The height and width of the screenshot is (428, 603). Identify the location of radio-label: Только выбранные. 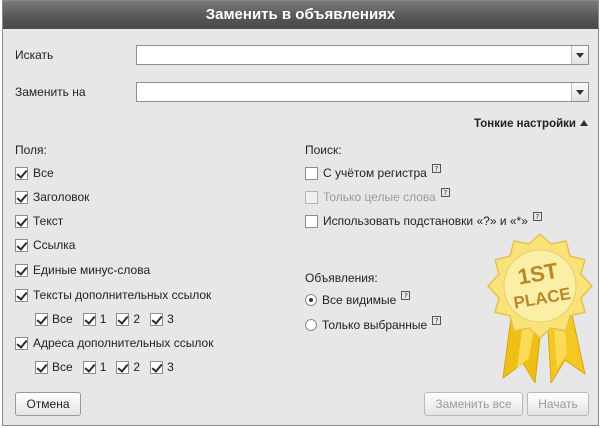
(375, 325).